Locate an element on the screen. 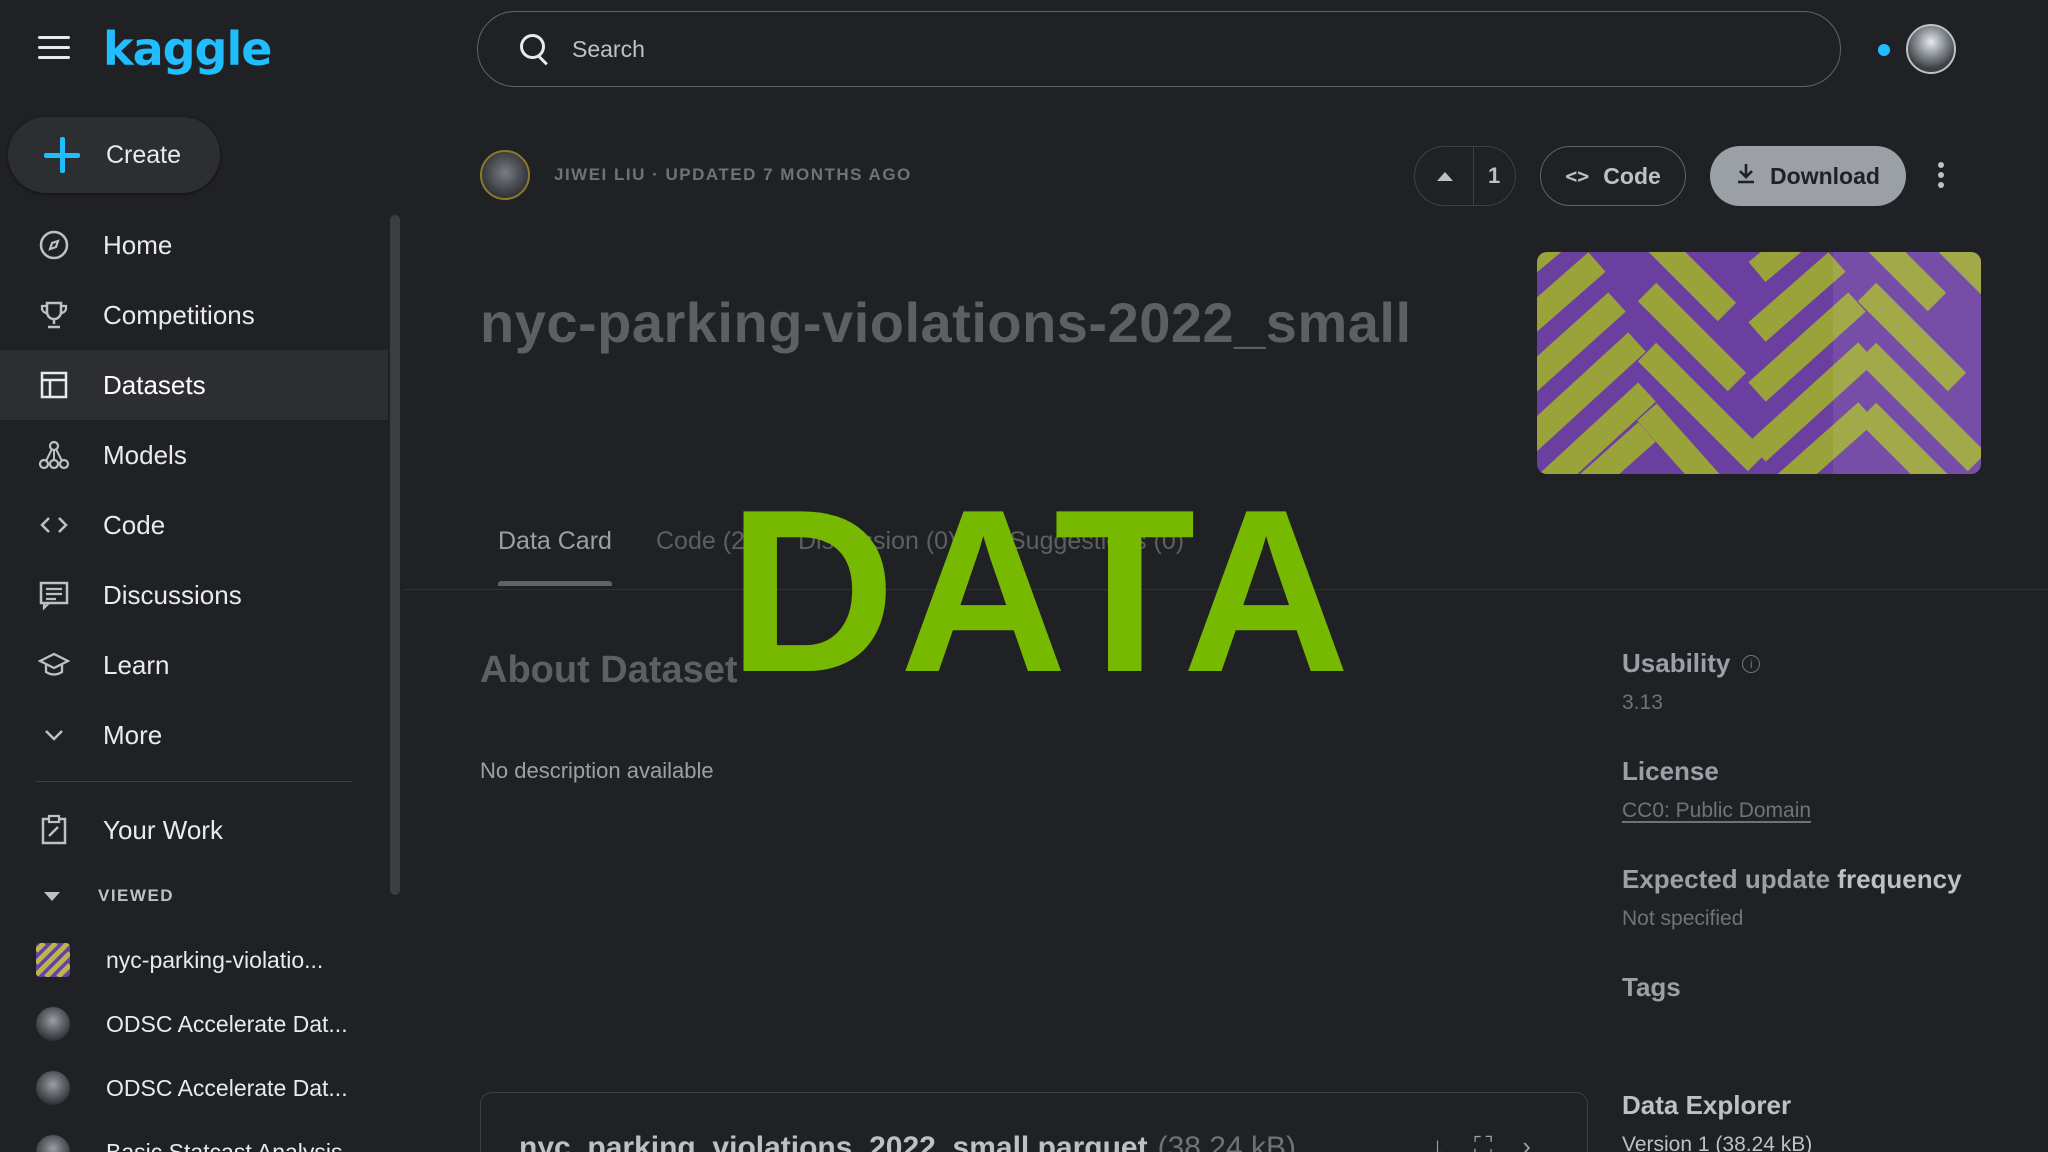 The height and width of the screenshot is (1152, 2048). clipboard-icon is located at coordinates (54, 830).